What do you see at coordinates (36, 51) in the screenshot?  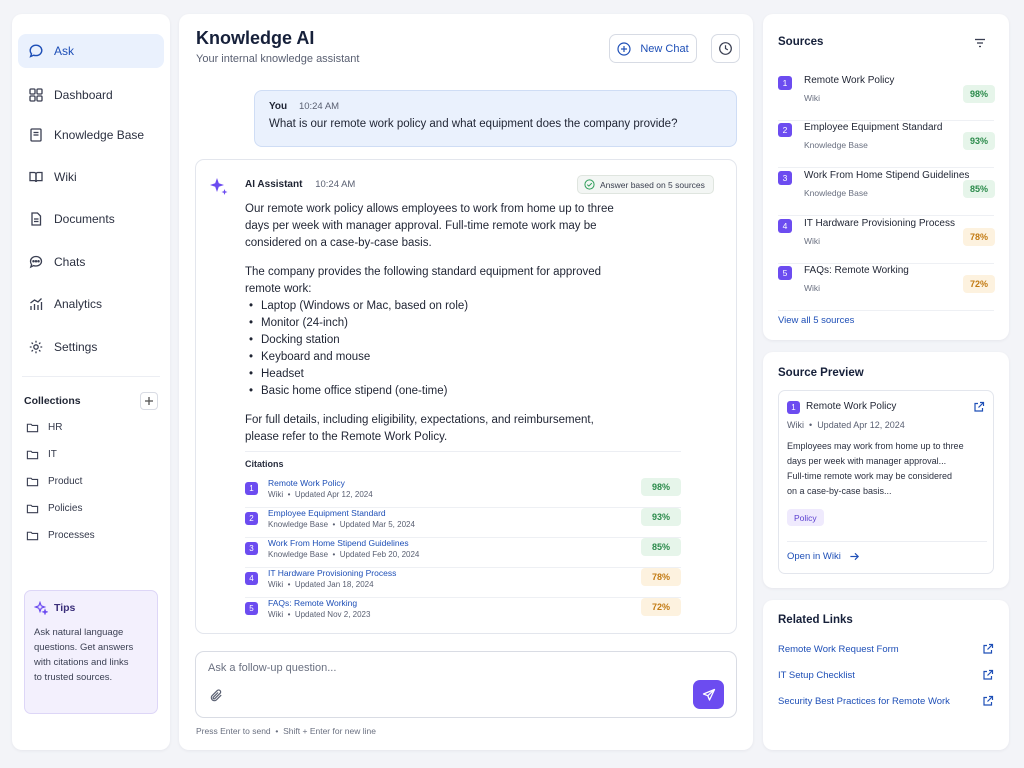 I see `chat-bubble-icon` at bounding box center [36, 51].